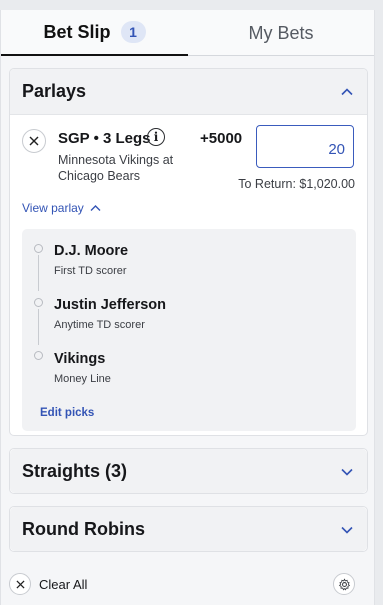  I want to click on matchup-line-1: Minnesota Vikings at, so click(116, 160).